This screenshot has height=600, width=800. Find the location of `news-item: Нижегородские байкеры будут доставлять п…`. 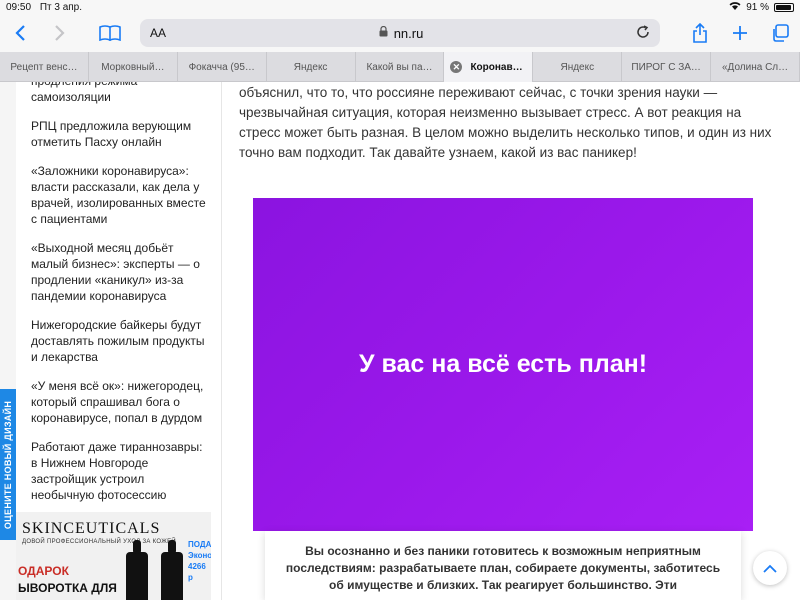

news-item: Нижегородские байкеры будут доставлять п… is located at coordinates (119, 341).